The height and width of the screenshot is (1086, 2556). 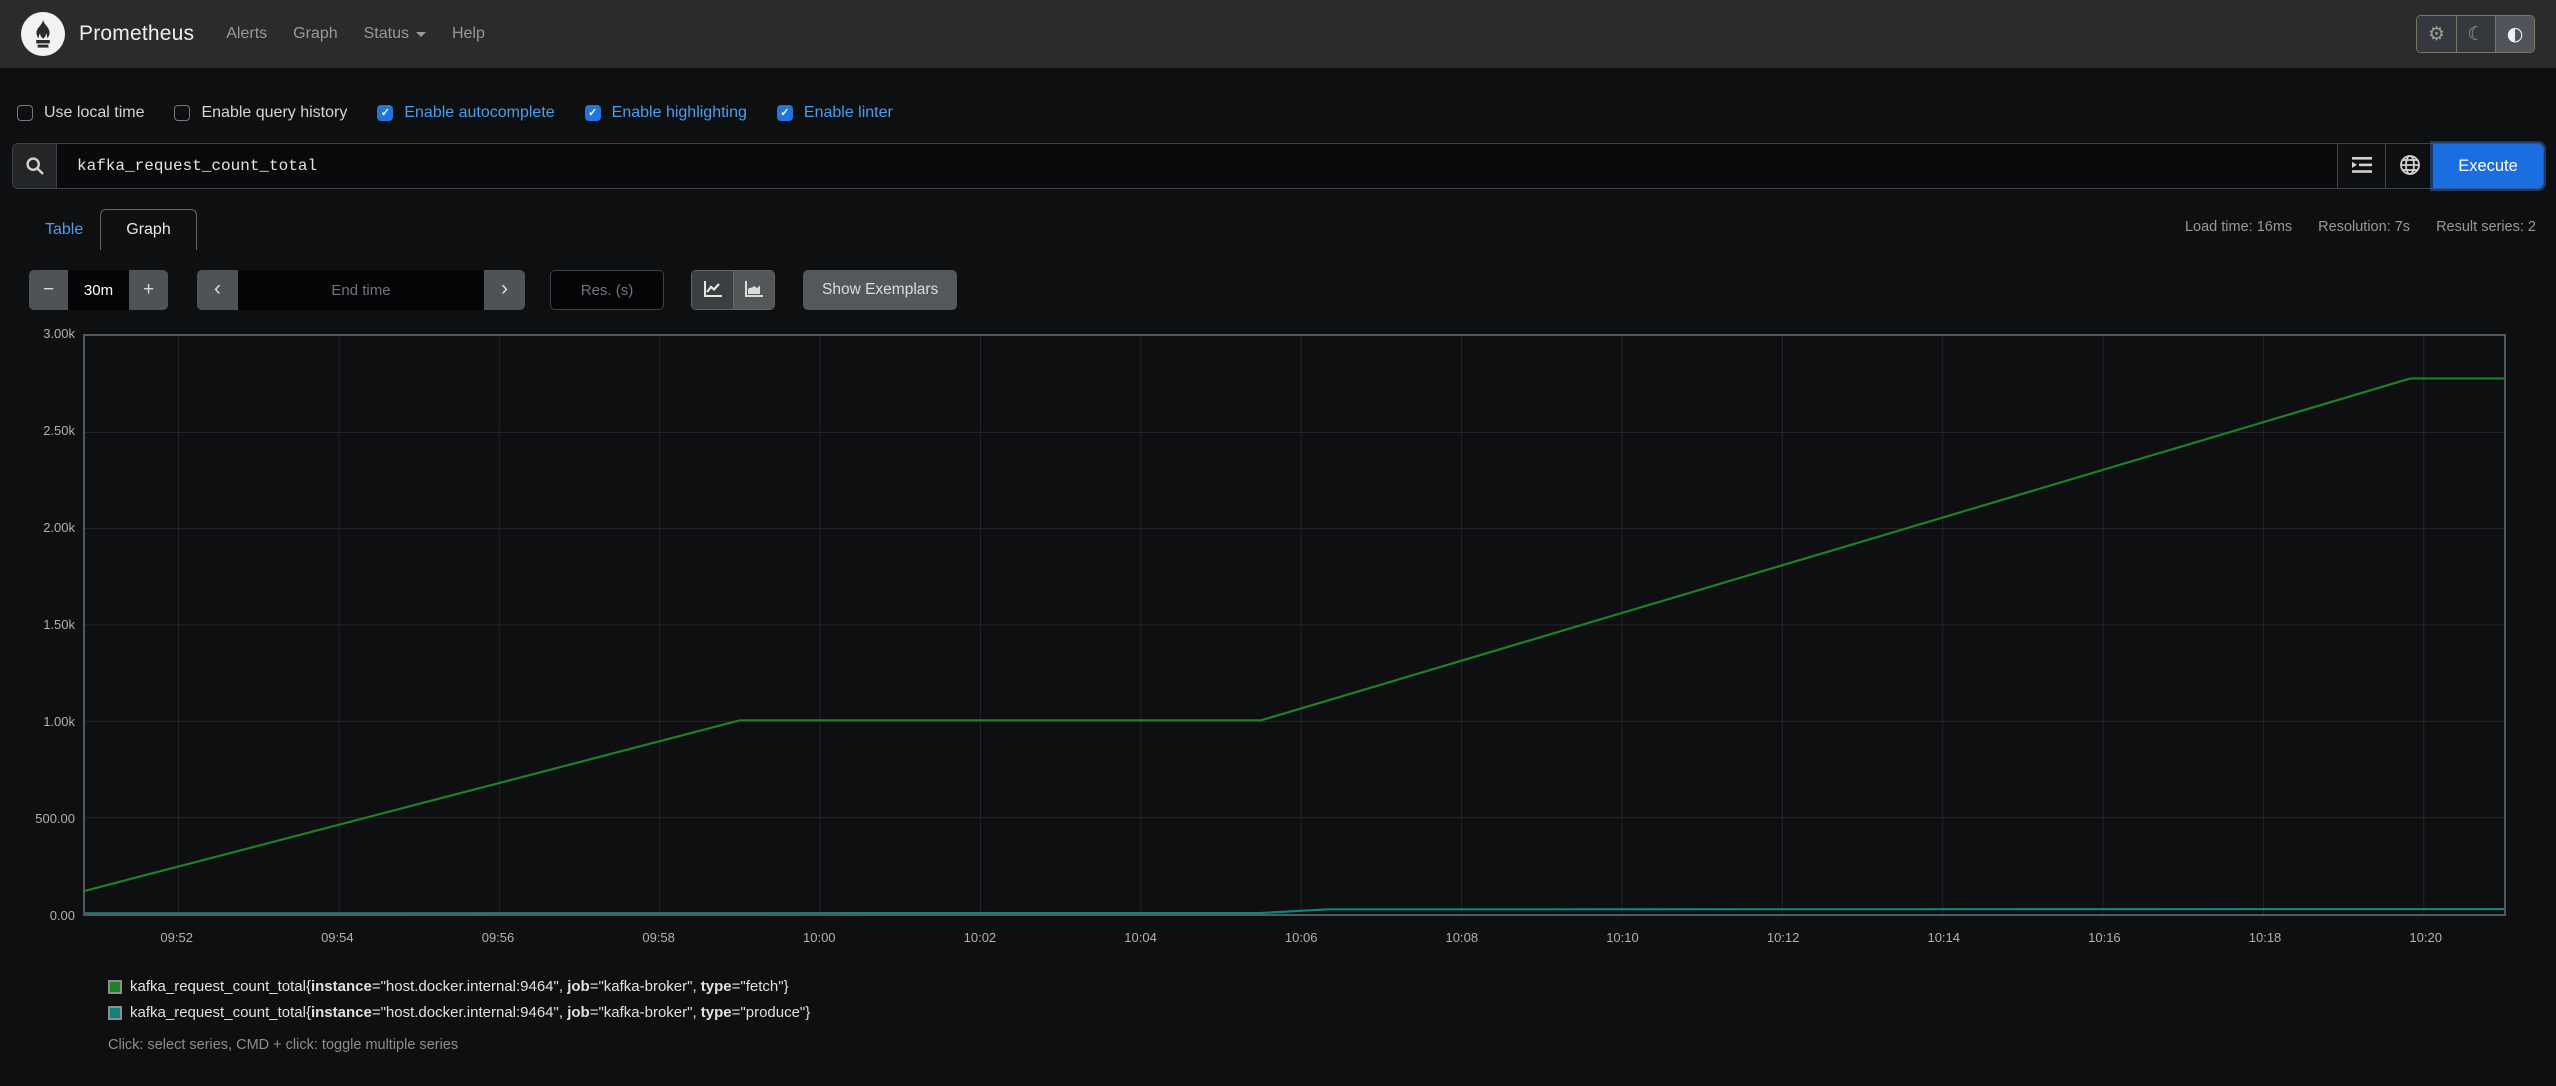 I want to click on nav-link-alerts: Alerts, so click(x=246, y=34).